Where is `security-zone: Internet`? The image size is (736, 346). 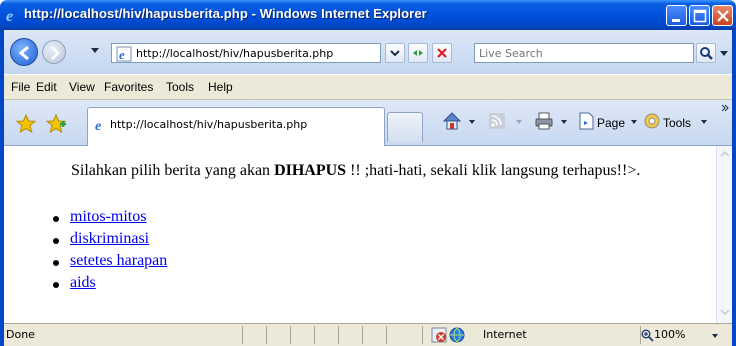
security-zone: Internet is located at coordinates (505, 334).